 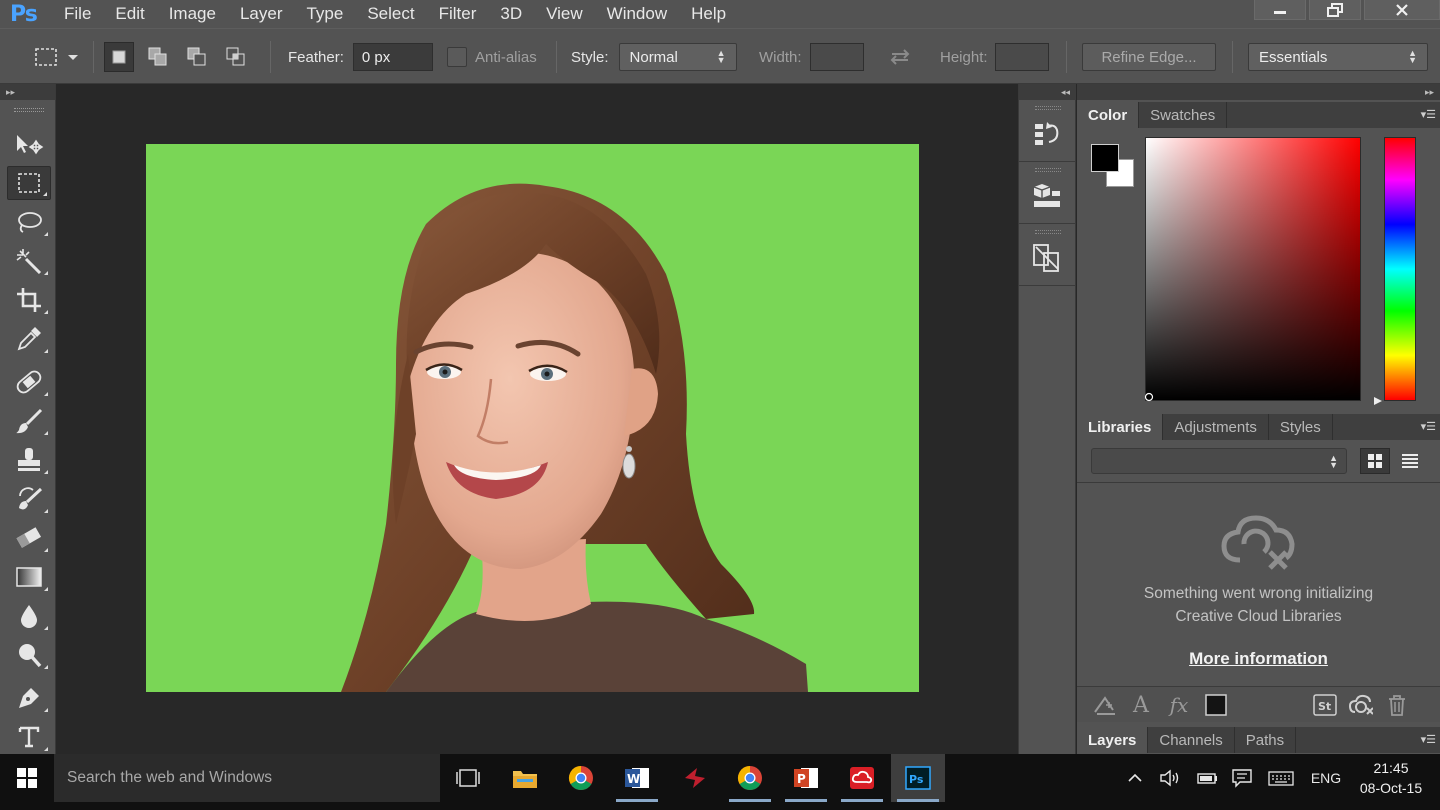 What do you see at coordinates (1281, 778) in the screenshot?
I see `touch-keyboard-button` at bounding box center [1281, 778].